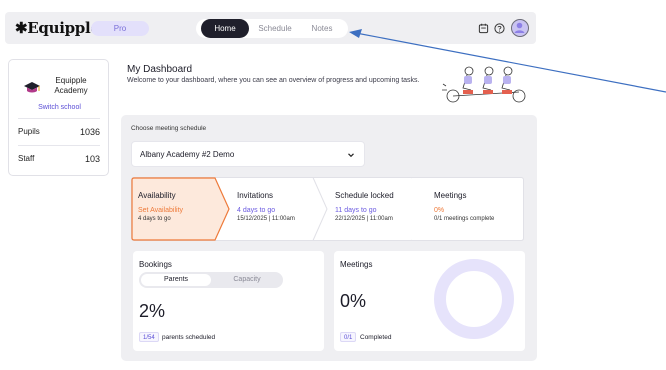  What do you see at coordinates (26, 158) in the screenshot?
I see `staff-label: Staff` at bounding box center [26, 158].